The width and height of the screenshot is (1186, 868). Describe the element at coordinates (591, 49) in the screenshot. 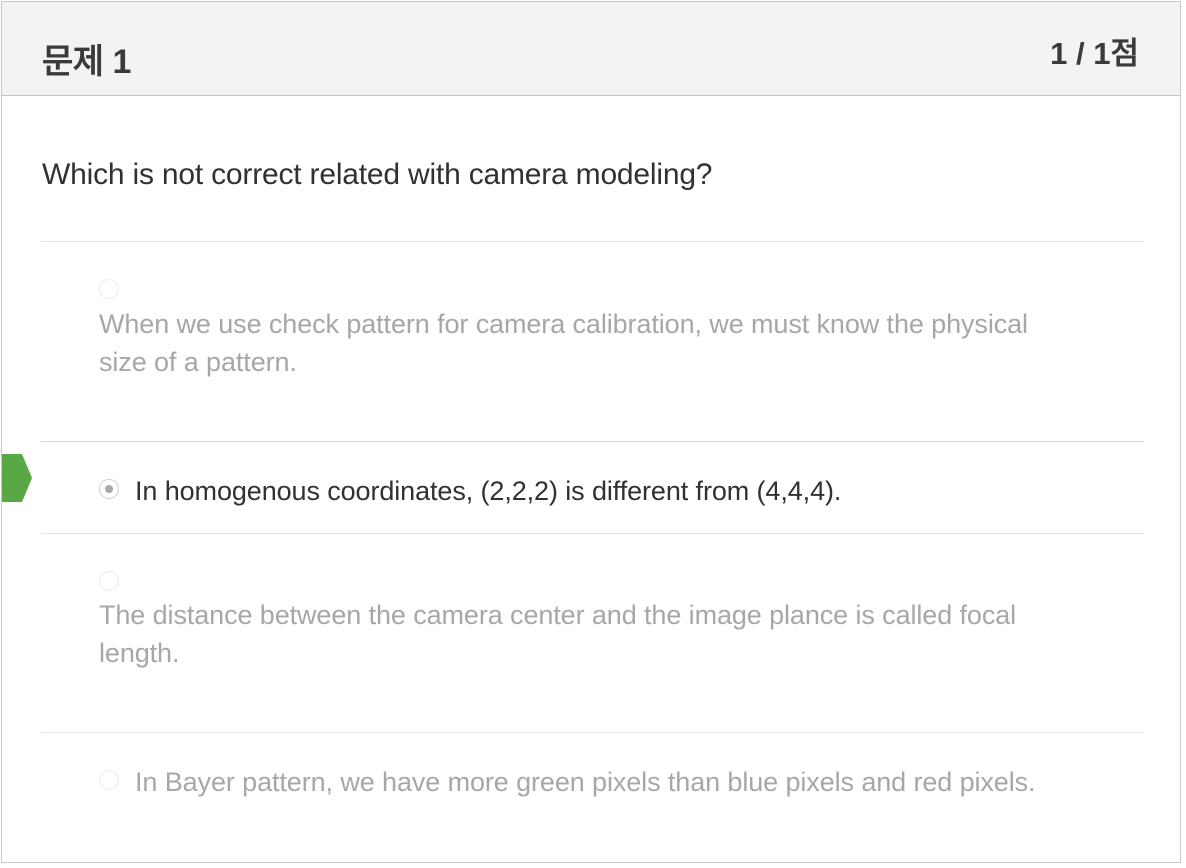

I see `question-header: 문제 1 1 / 1점` at that location.